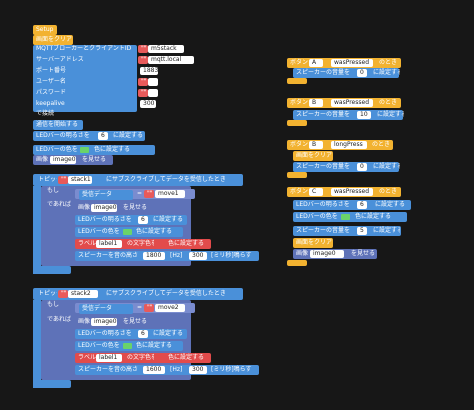 Image resolution: width=474 pixels, height=410 pixels. I want to click on topic1-label-select: label1, so click(109, 244).